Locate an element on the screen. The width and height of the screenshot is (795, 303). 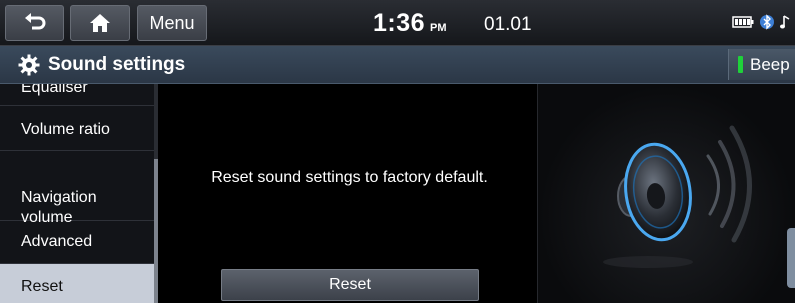
title-bar: Sound settings Beep is located at coordinates (397, 65).